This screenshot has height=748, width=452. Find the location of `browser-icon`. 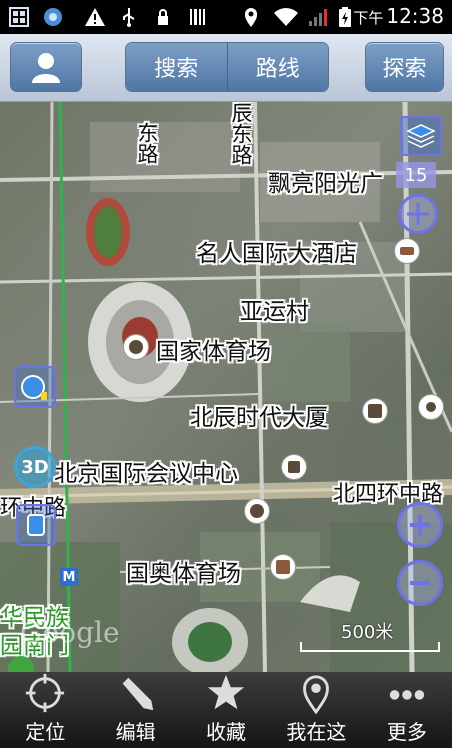

browser-icon is located at coordinates (53, 17).